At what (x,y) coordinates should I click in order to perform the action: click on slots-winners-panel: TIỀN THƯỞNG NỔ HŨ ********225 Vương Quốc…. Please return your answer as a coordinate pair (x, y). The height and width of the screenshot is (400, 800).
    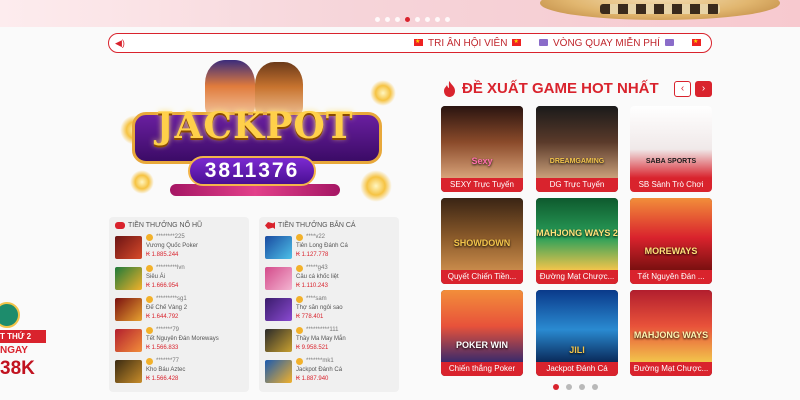
    Looking at the image, I should click on (179, 304).